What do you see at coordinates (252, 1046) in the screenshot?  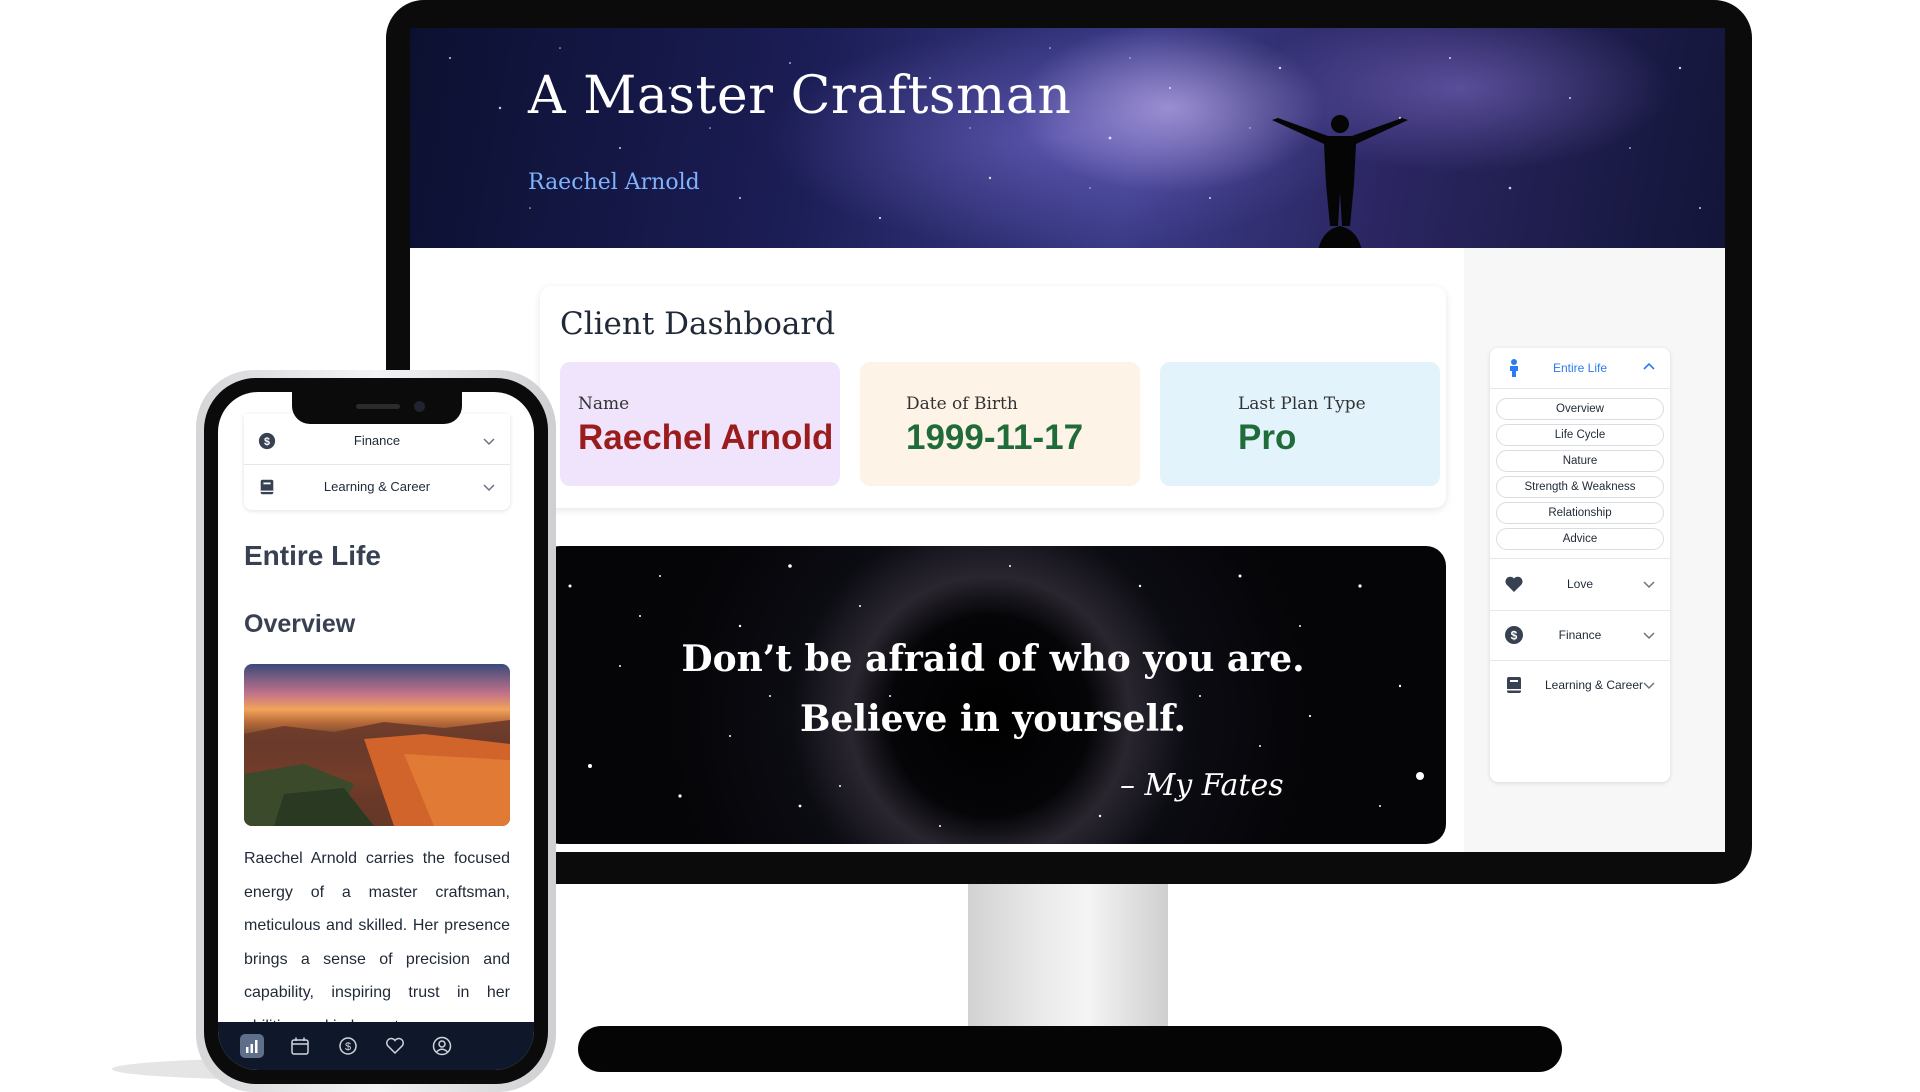 I see `chart-icon` at bounding box center [252, 1046].